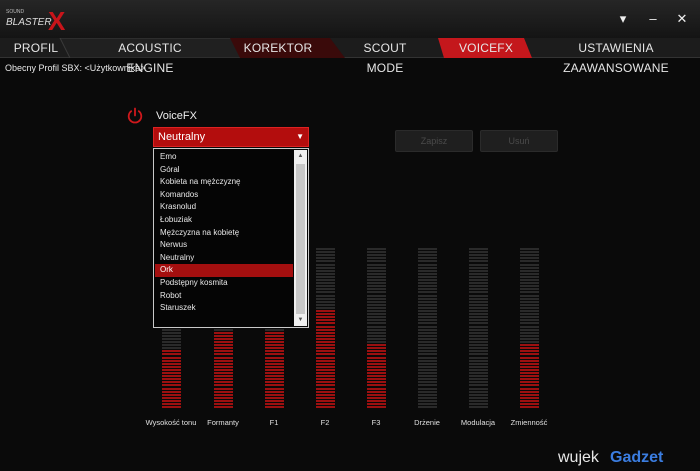  I want to click on voicefx-preset-select: Neutralny ▼, so click(231, 137).